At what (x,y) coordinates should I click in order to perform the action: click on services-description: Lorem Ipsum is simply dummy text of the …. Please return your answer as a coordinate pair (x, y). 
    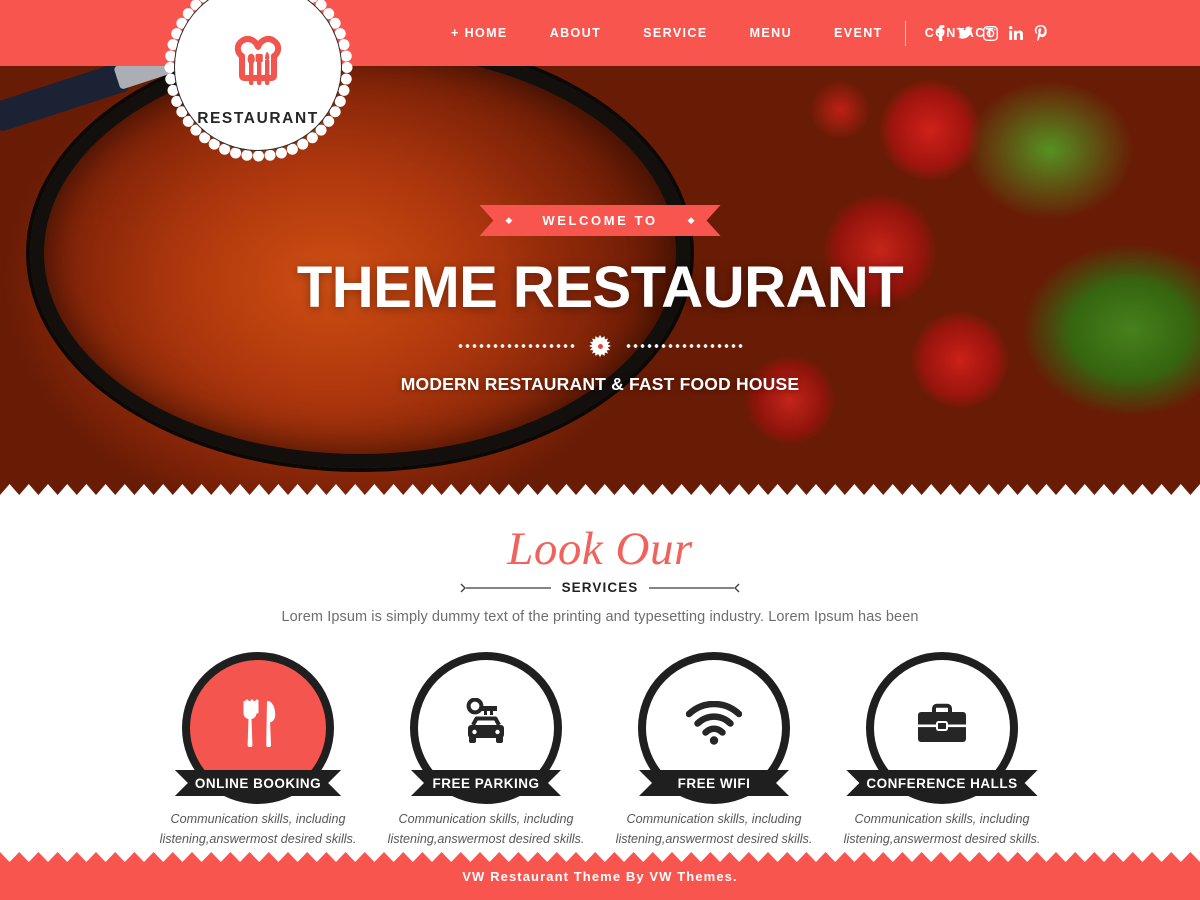
    Looking at the image, I should click on (600, 617).